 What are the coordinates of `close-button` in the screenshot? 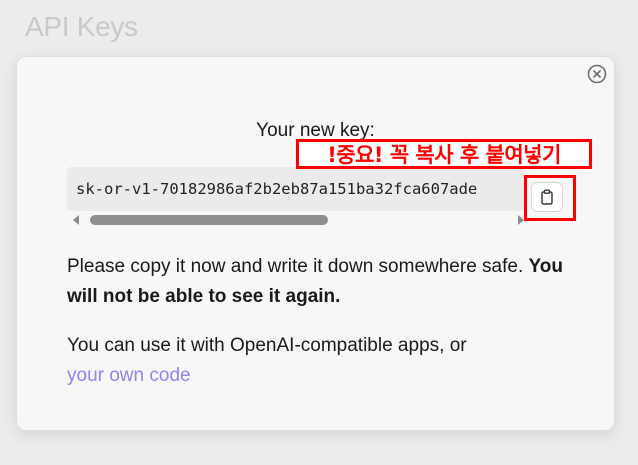 It's located at (597, 74).